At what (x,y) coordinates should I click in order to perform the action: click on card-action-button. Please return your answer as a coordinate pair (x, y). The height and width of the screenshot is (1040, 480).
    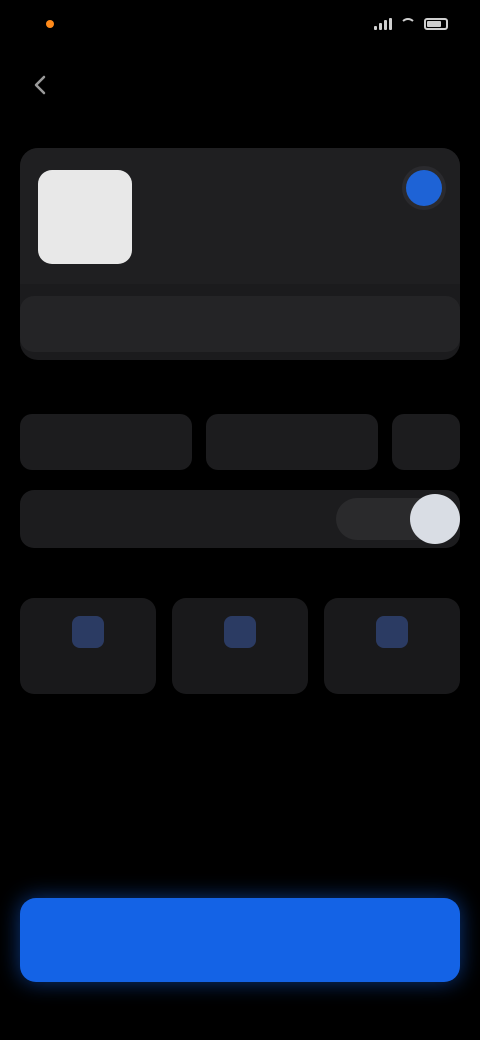
    Looking at the image, I should click on (240, 324).